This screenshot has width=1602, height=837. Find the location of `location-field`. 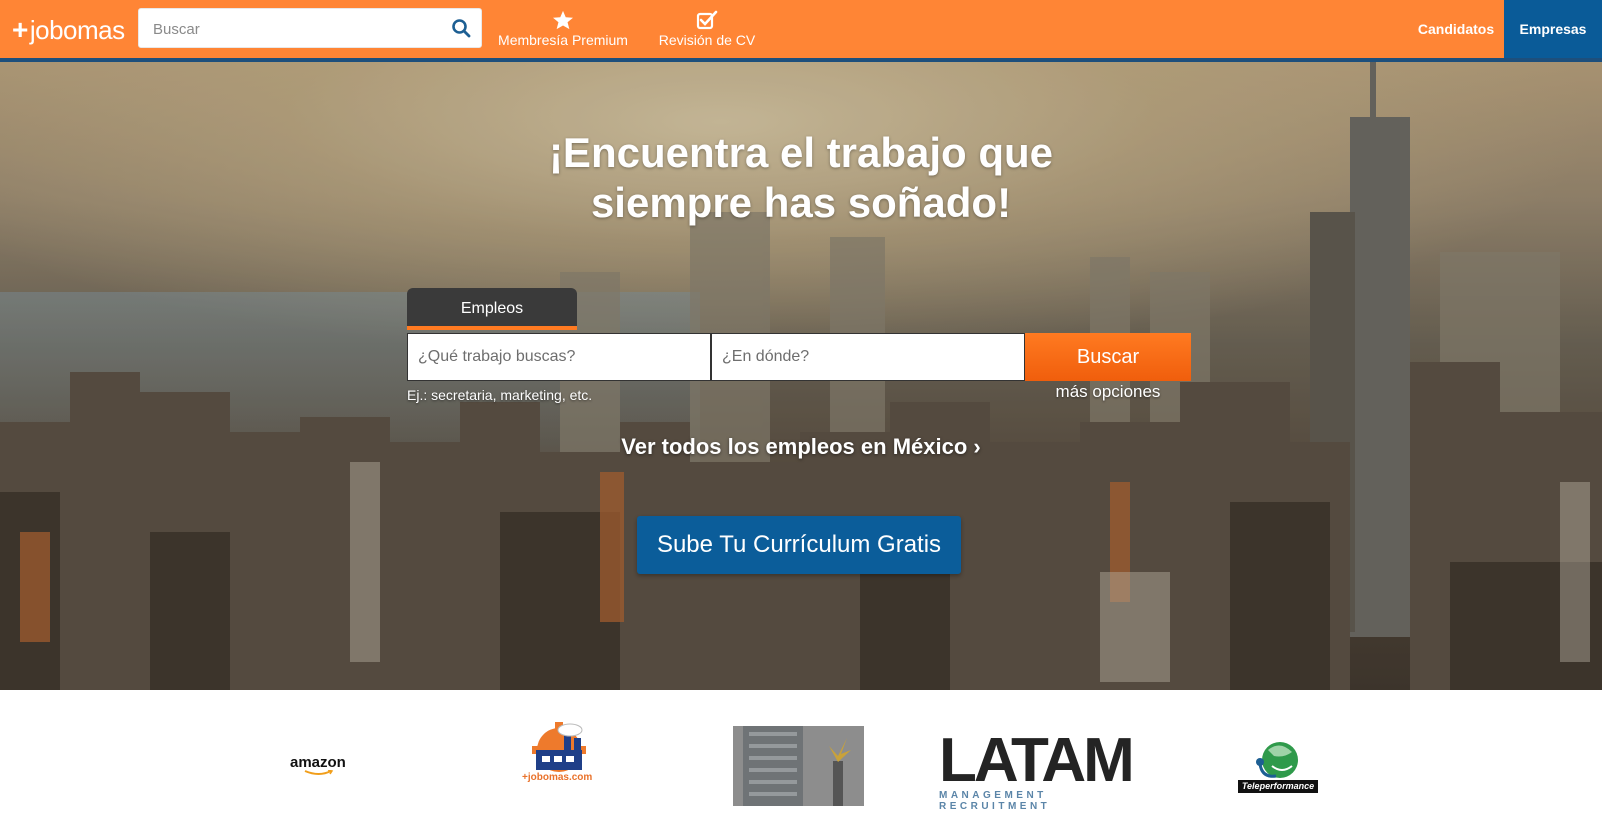

location-field is located at coordinates (868, 357).